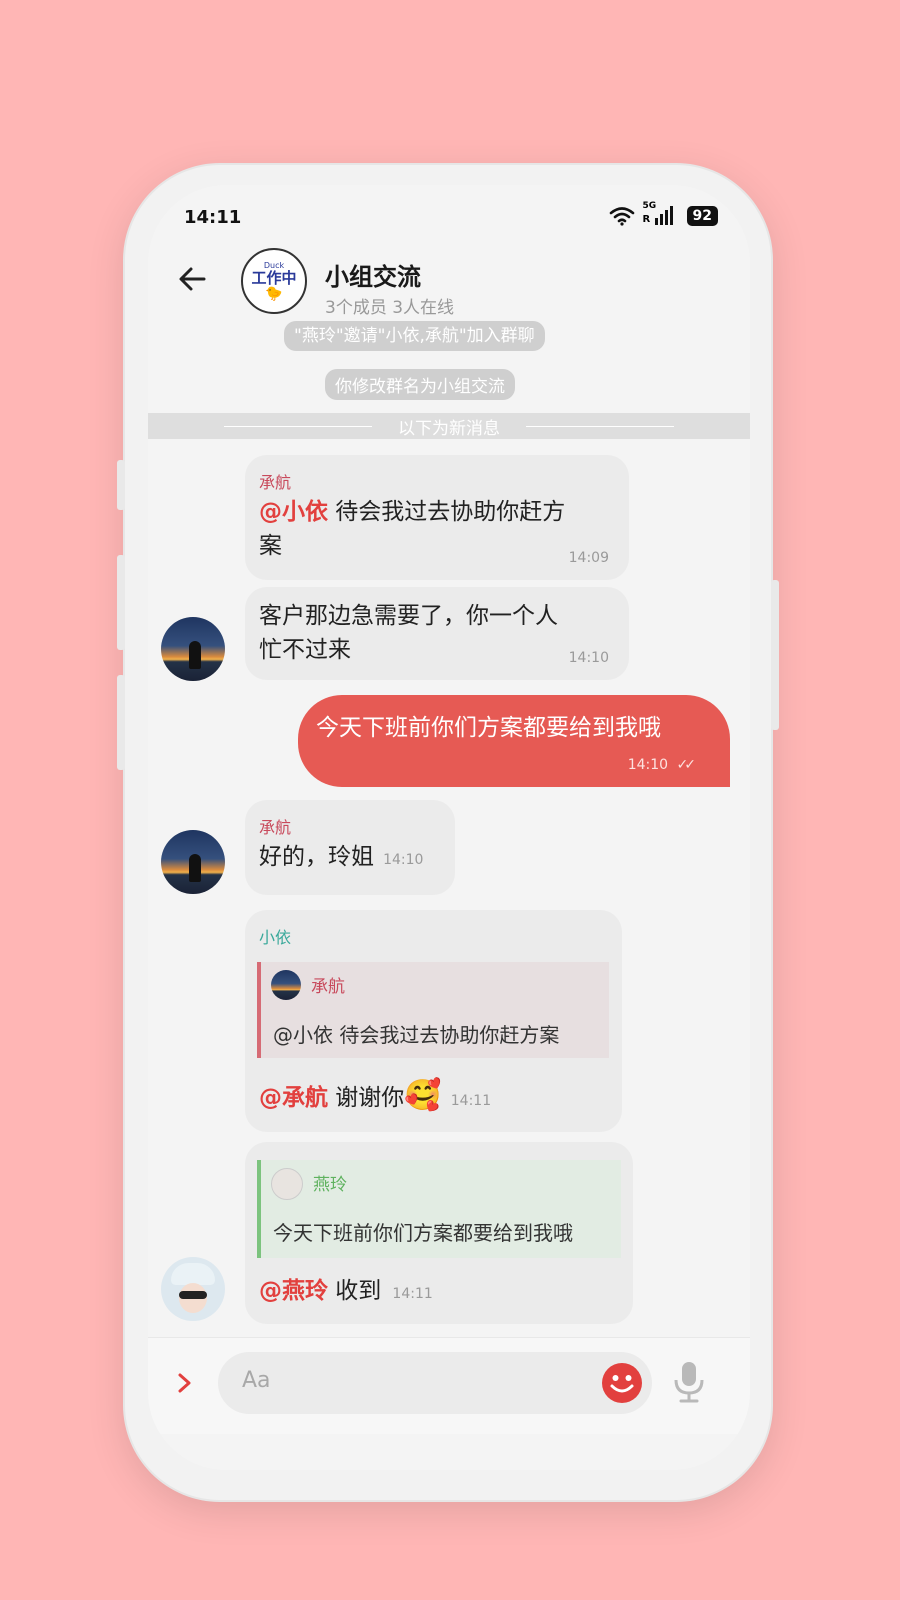 Image resolution: width=900 pixels, height=1600 pixels. Describe the element at coordinates (423, 1233) in the screenshot. I see `quoted-text: 今天下班前你们方案都要给到我哦` at that location.